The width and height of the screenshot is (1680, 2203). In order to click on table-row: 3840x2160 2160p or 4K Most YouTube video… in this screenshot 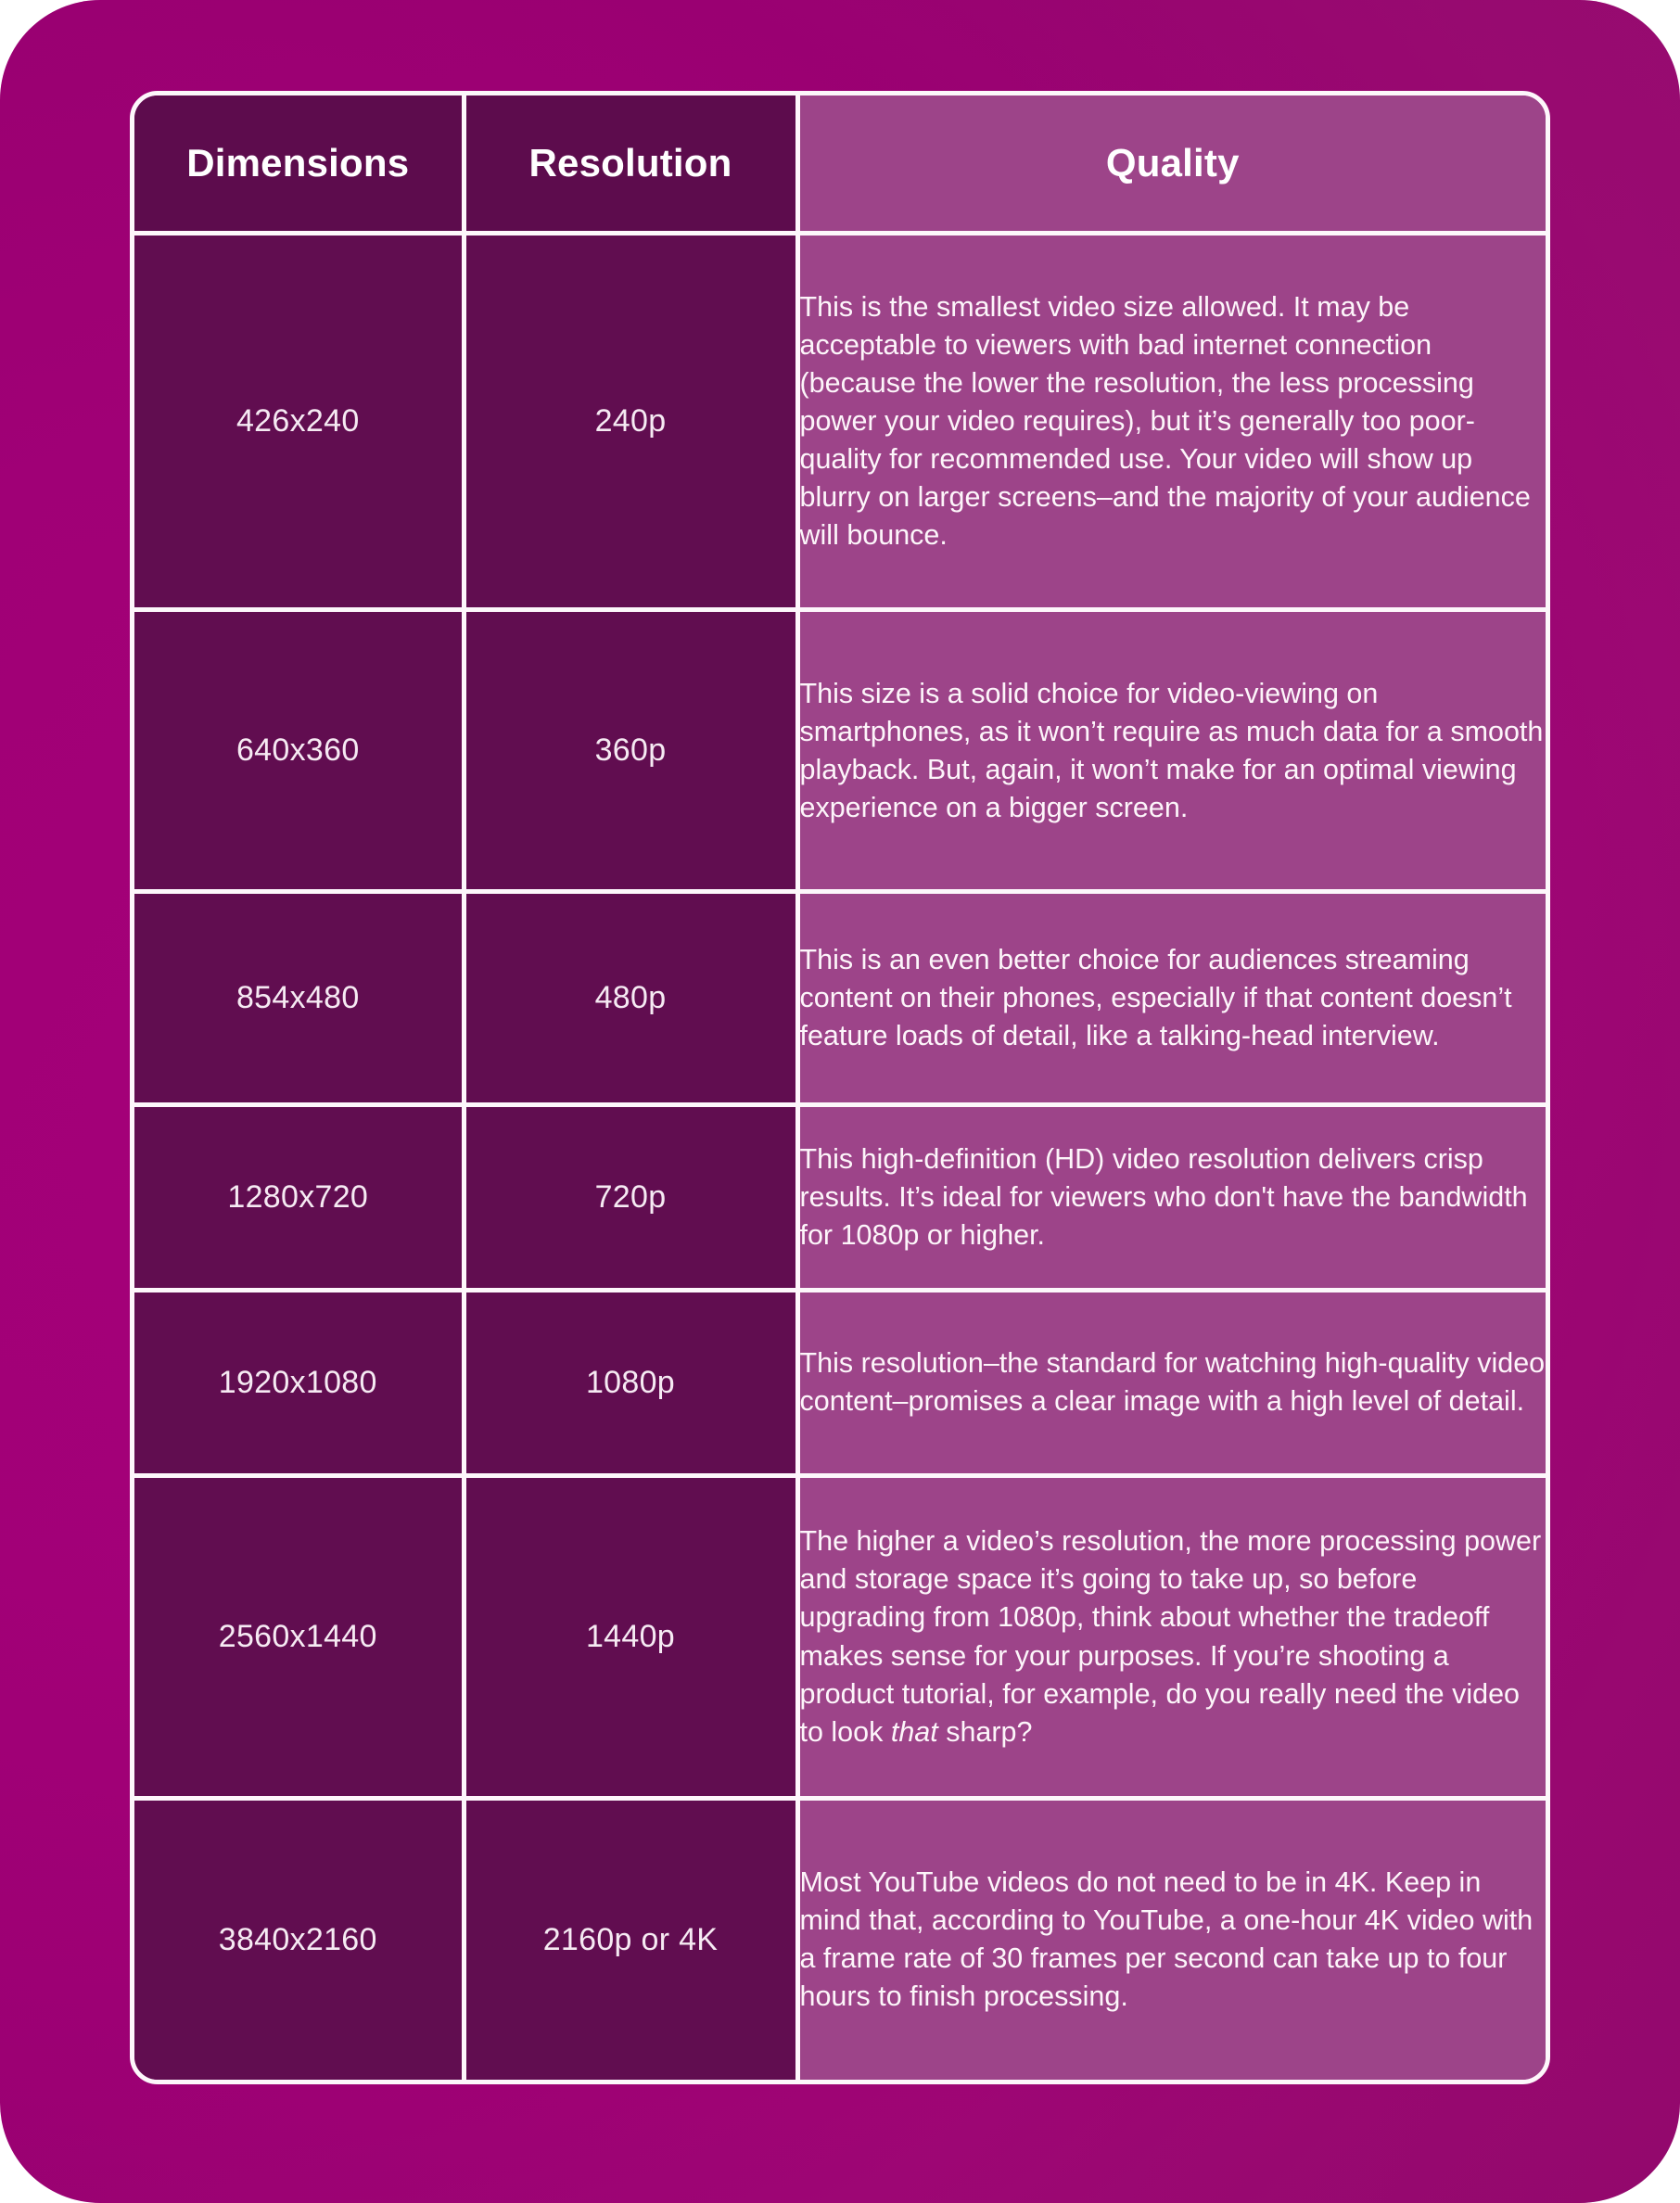, I will do `click(840, 1938)`.